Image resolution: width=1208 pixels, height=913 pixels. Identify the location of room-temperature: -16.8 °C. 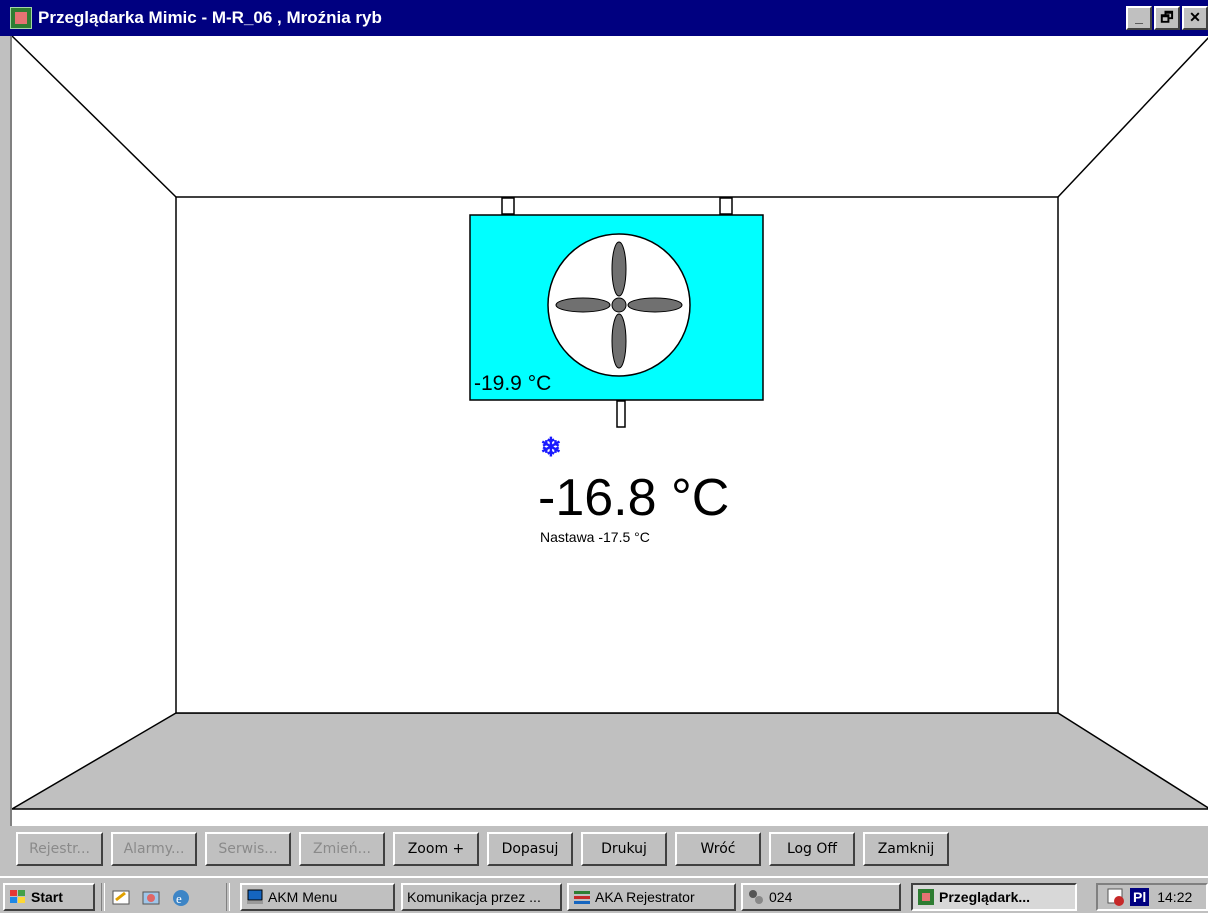
(634, 498).